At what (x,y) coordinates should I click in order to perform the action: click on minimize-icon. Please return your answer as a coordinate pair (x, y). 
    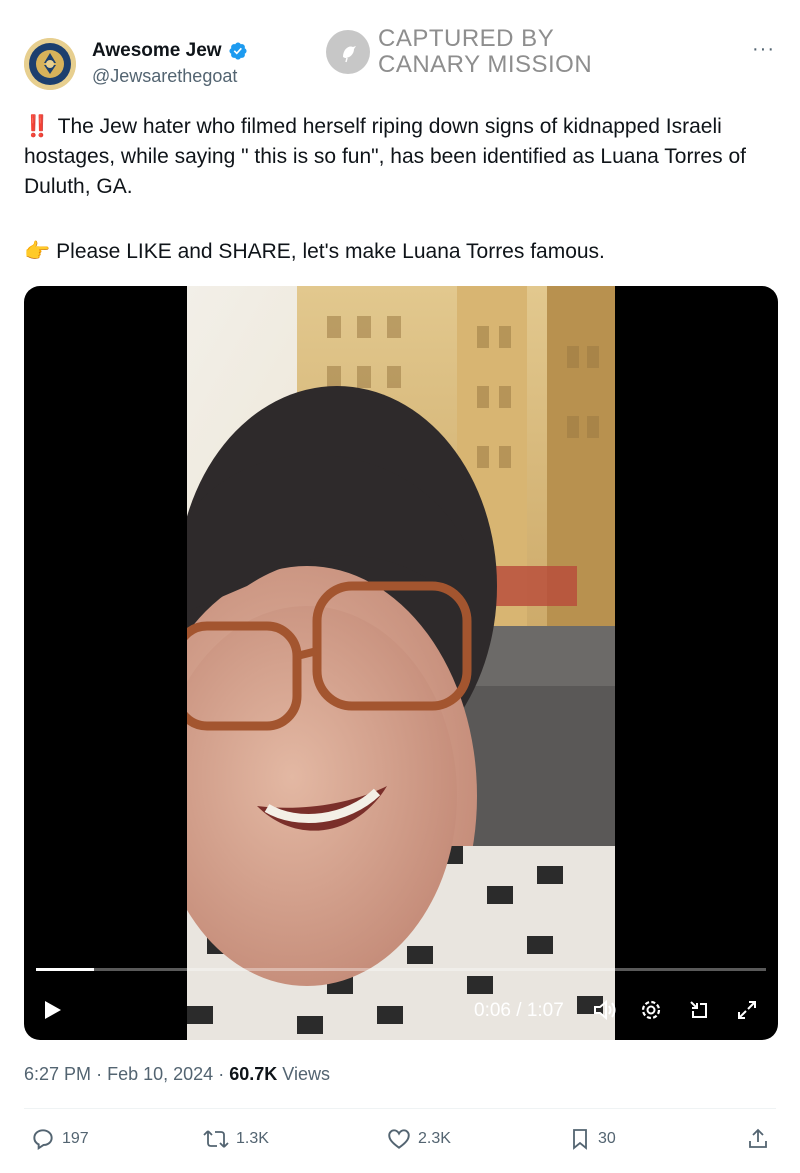
    Looking at the image, I should click on (699, 1010).